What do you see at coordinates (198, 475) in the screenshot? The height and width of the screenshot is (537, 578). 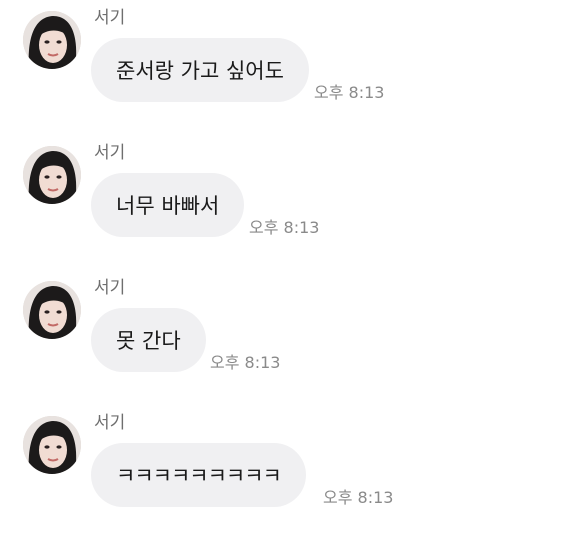 I see `message-bubble: ㅋㅋㅋㅋㅋㅋㅋㅋㅋ` at bounding box center [198, 475].